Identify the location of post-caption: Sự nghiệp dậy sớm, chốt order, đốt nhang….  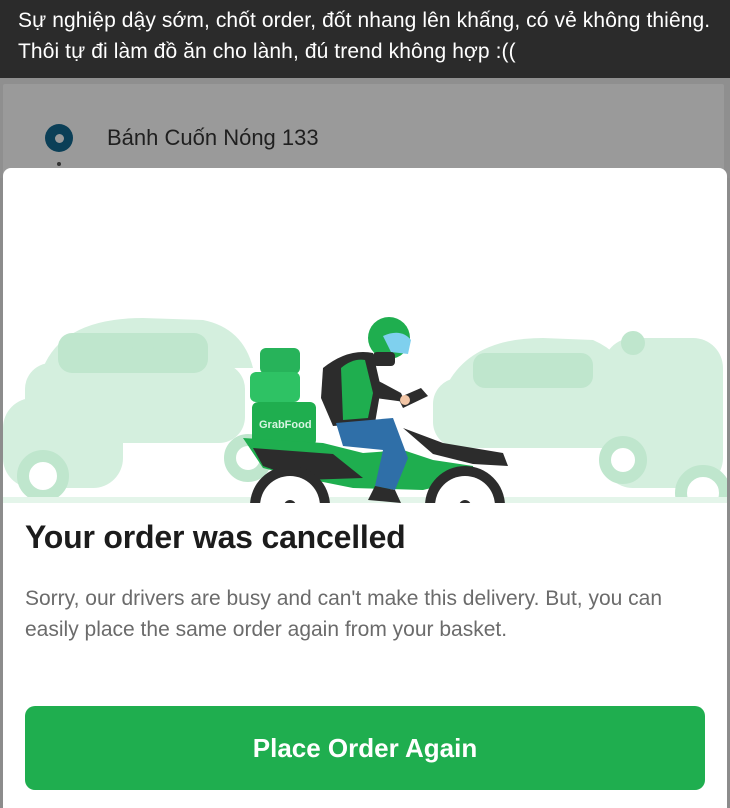
(365, 39).